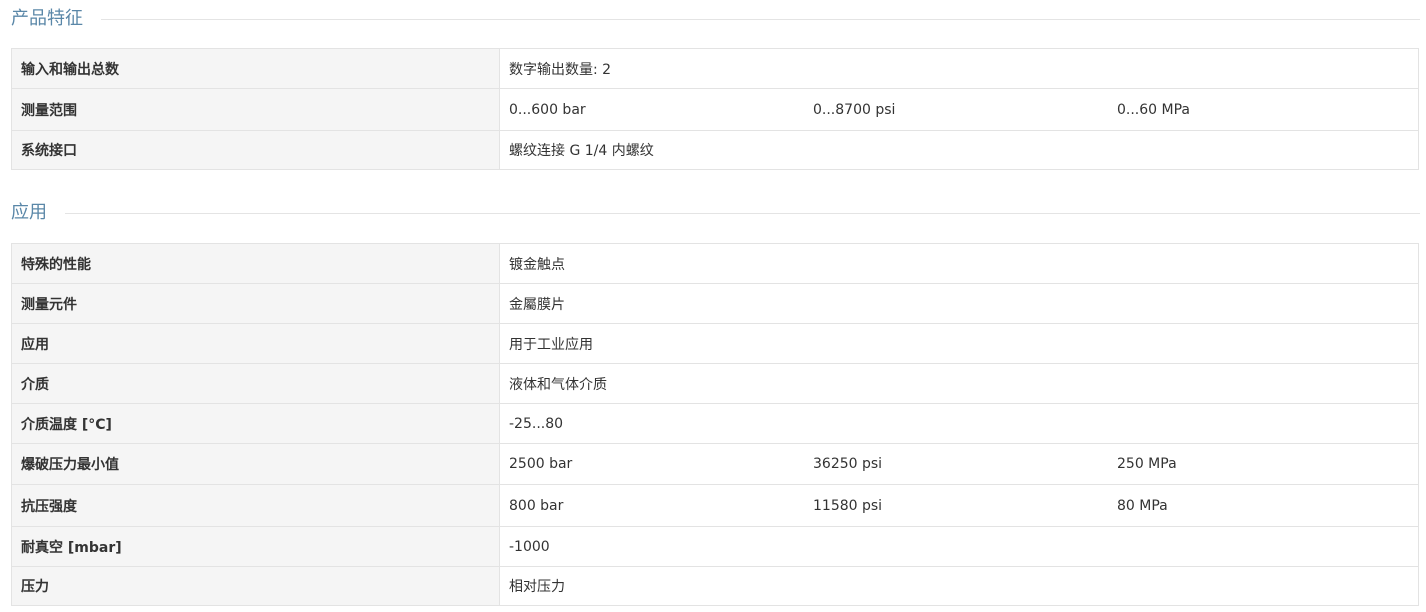 The image size is (1426, 612). I want to click on row-value: 液体和气体介质, so click(959, 383).